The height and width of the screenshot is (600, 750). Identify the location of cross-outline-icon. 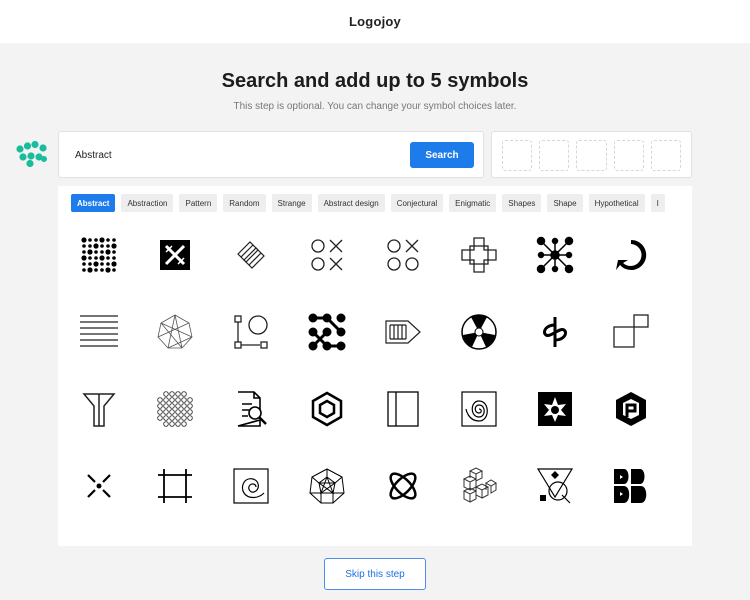
(479, 255).